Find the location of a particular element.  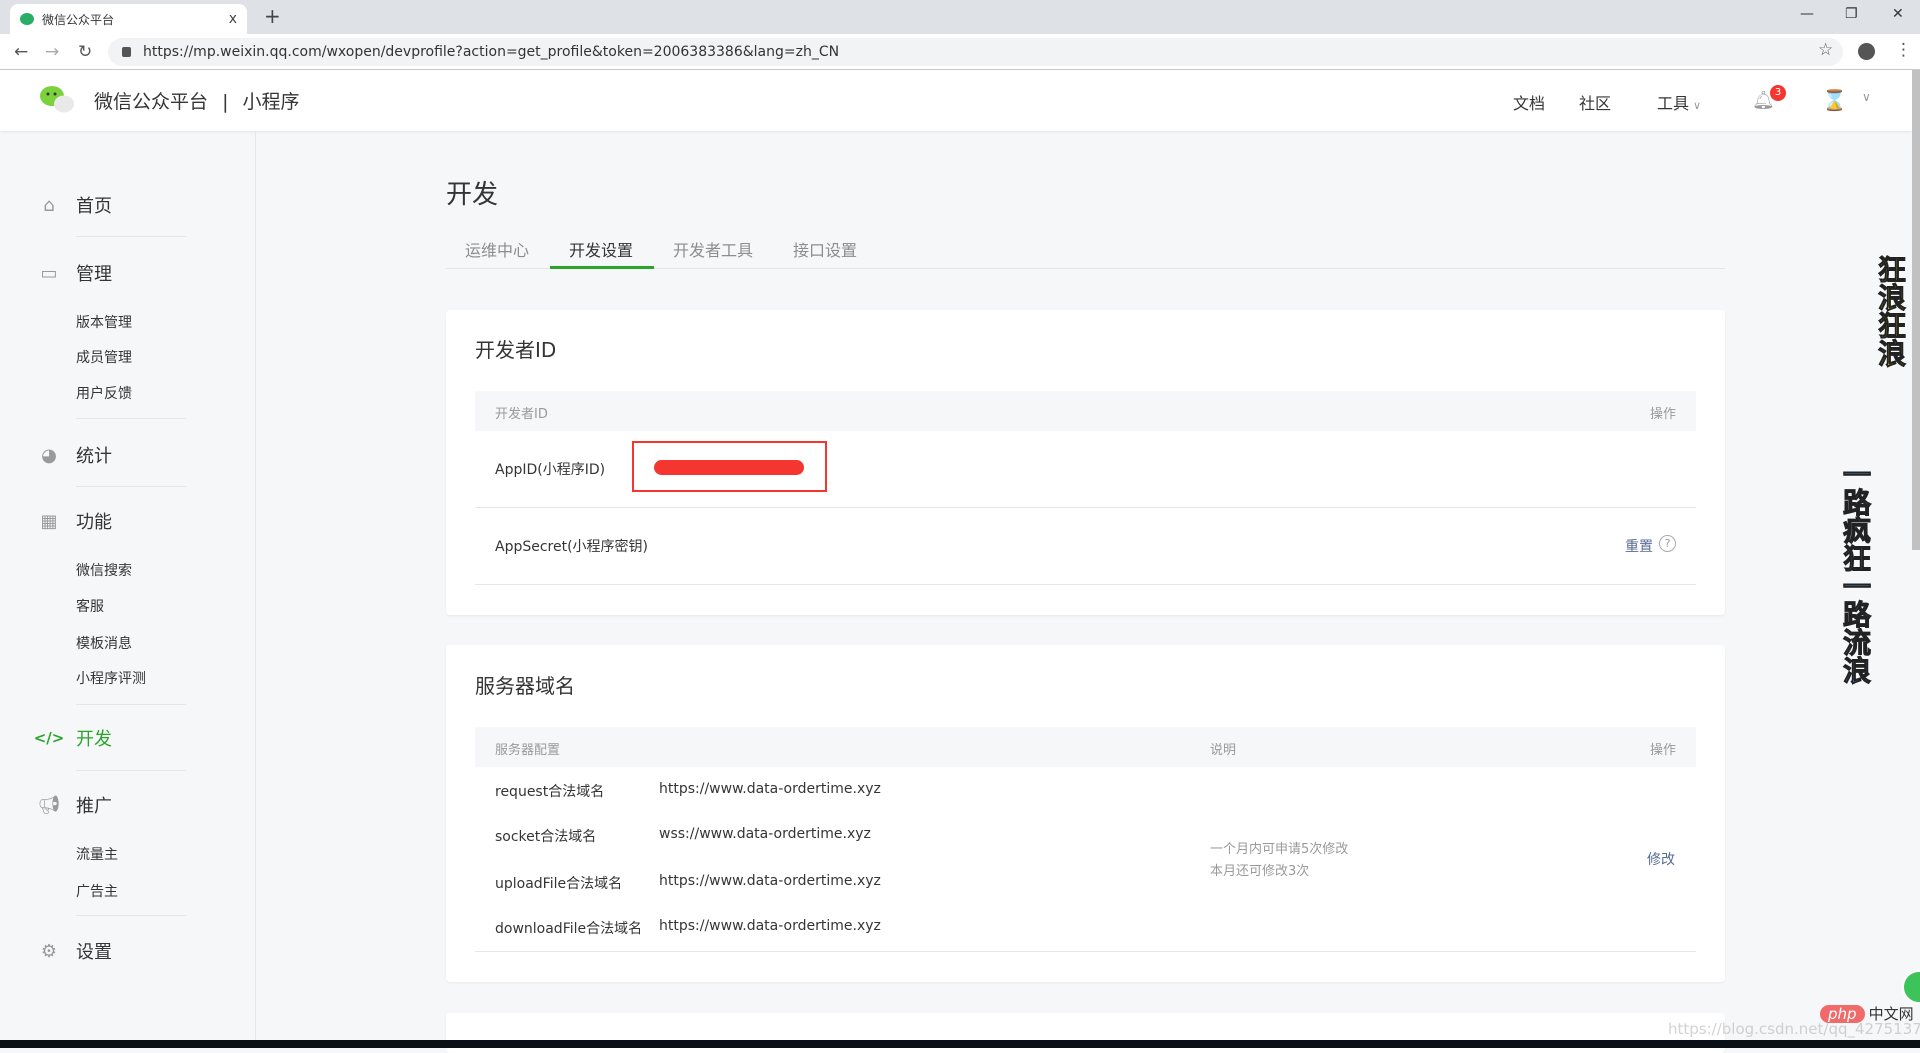

maximize-button: ❐ is located at coordinates (1851, 14).